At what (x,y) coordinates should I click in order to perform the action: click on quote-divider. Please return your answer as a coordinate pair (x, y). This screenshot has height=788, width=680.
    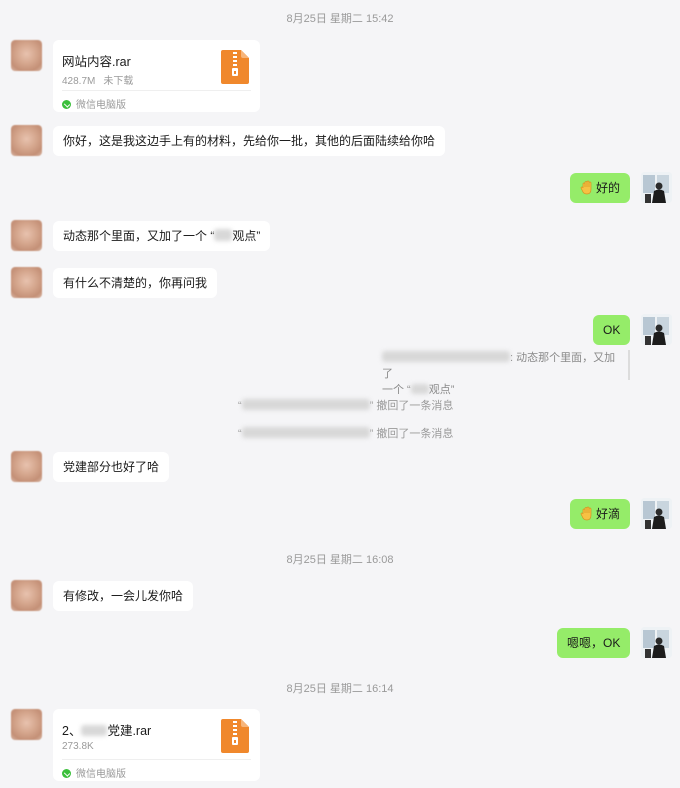
    Looking at the image, I should click on (629, 365).